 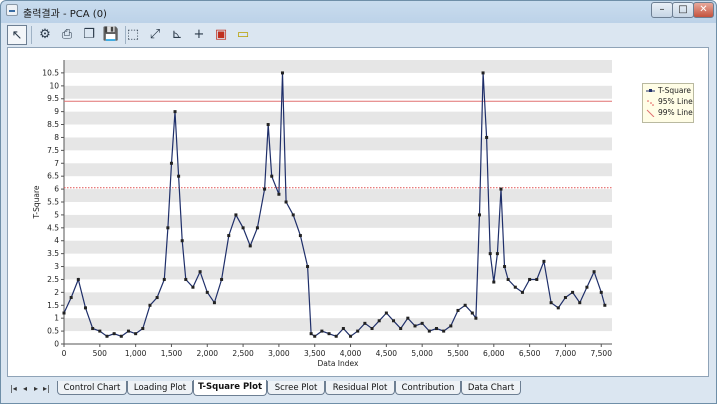 What do you see at coordinates (683, 10) in the screenshot?
I see `maximize-button: □` at bounding box center [683, 10].